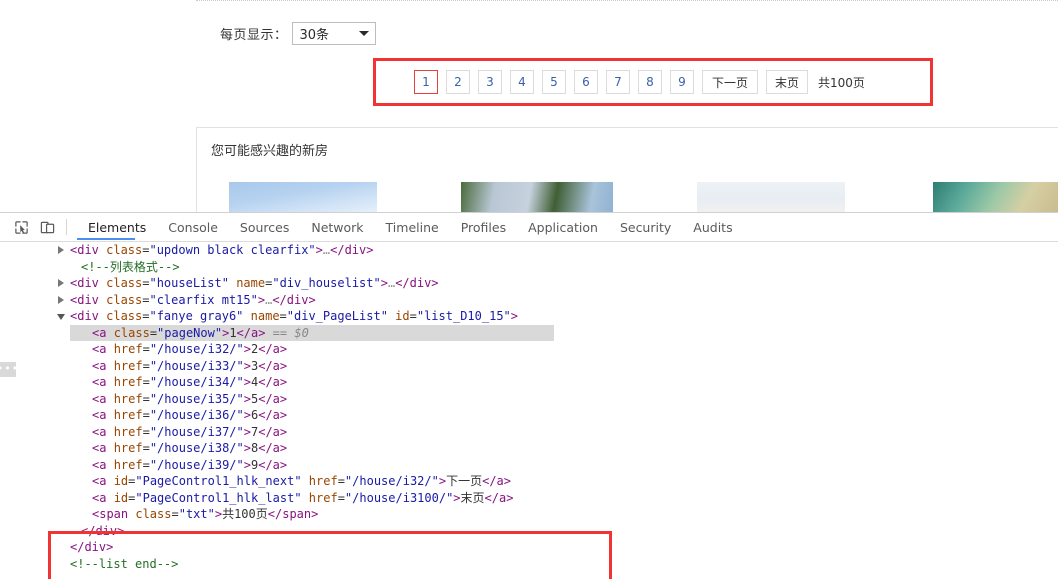 The height and width of the screenshot is (579, 1058). What do you see at coordinates (563, 227) in the screenshot?
I see `tab-application: Application` at bounding box center [563, 227].